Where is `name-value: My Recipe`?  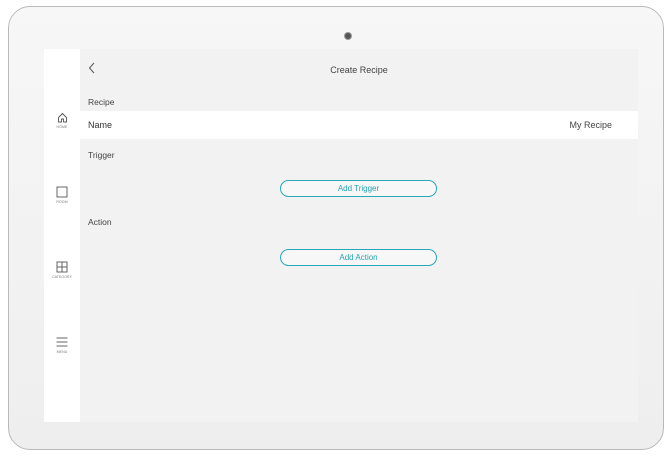 name-value: My Recipe is located at coordinates (590, 125).